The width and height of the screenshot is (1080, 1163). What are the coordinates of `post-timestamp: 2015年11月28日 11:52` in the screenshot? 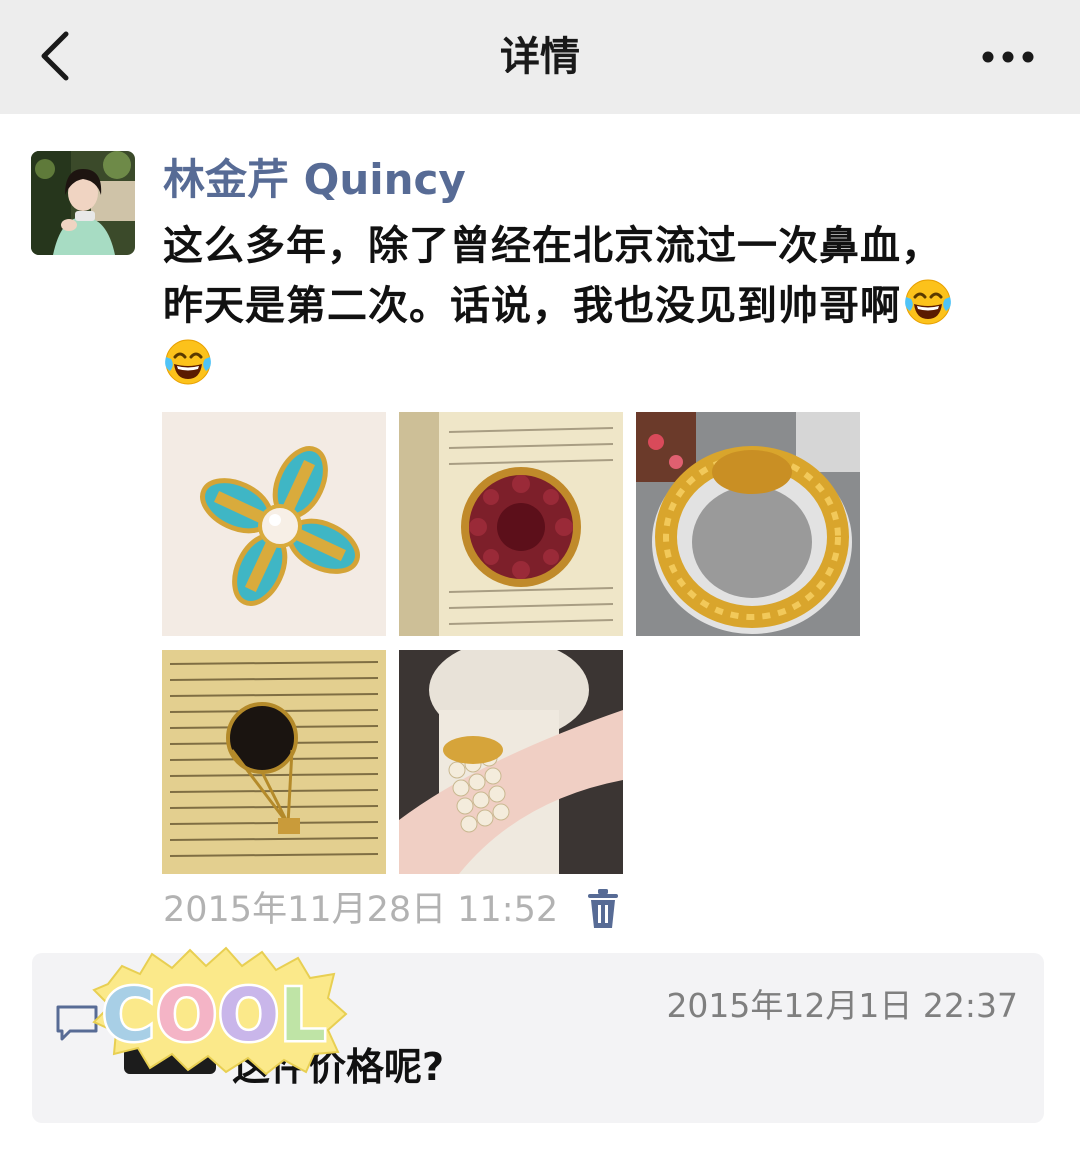 It's located at (361, 910).